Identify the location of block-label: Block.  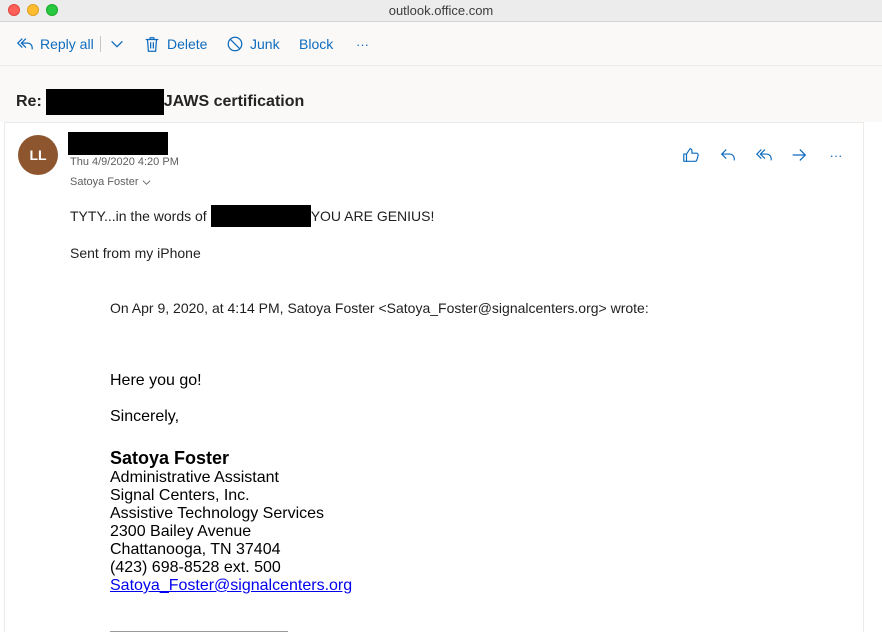
(316, 44).